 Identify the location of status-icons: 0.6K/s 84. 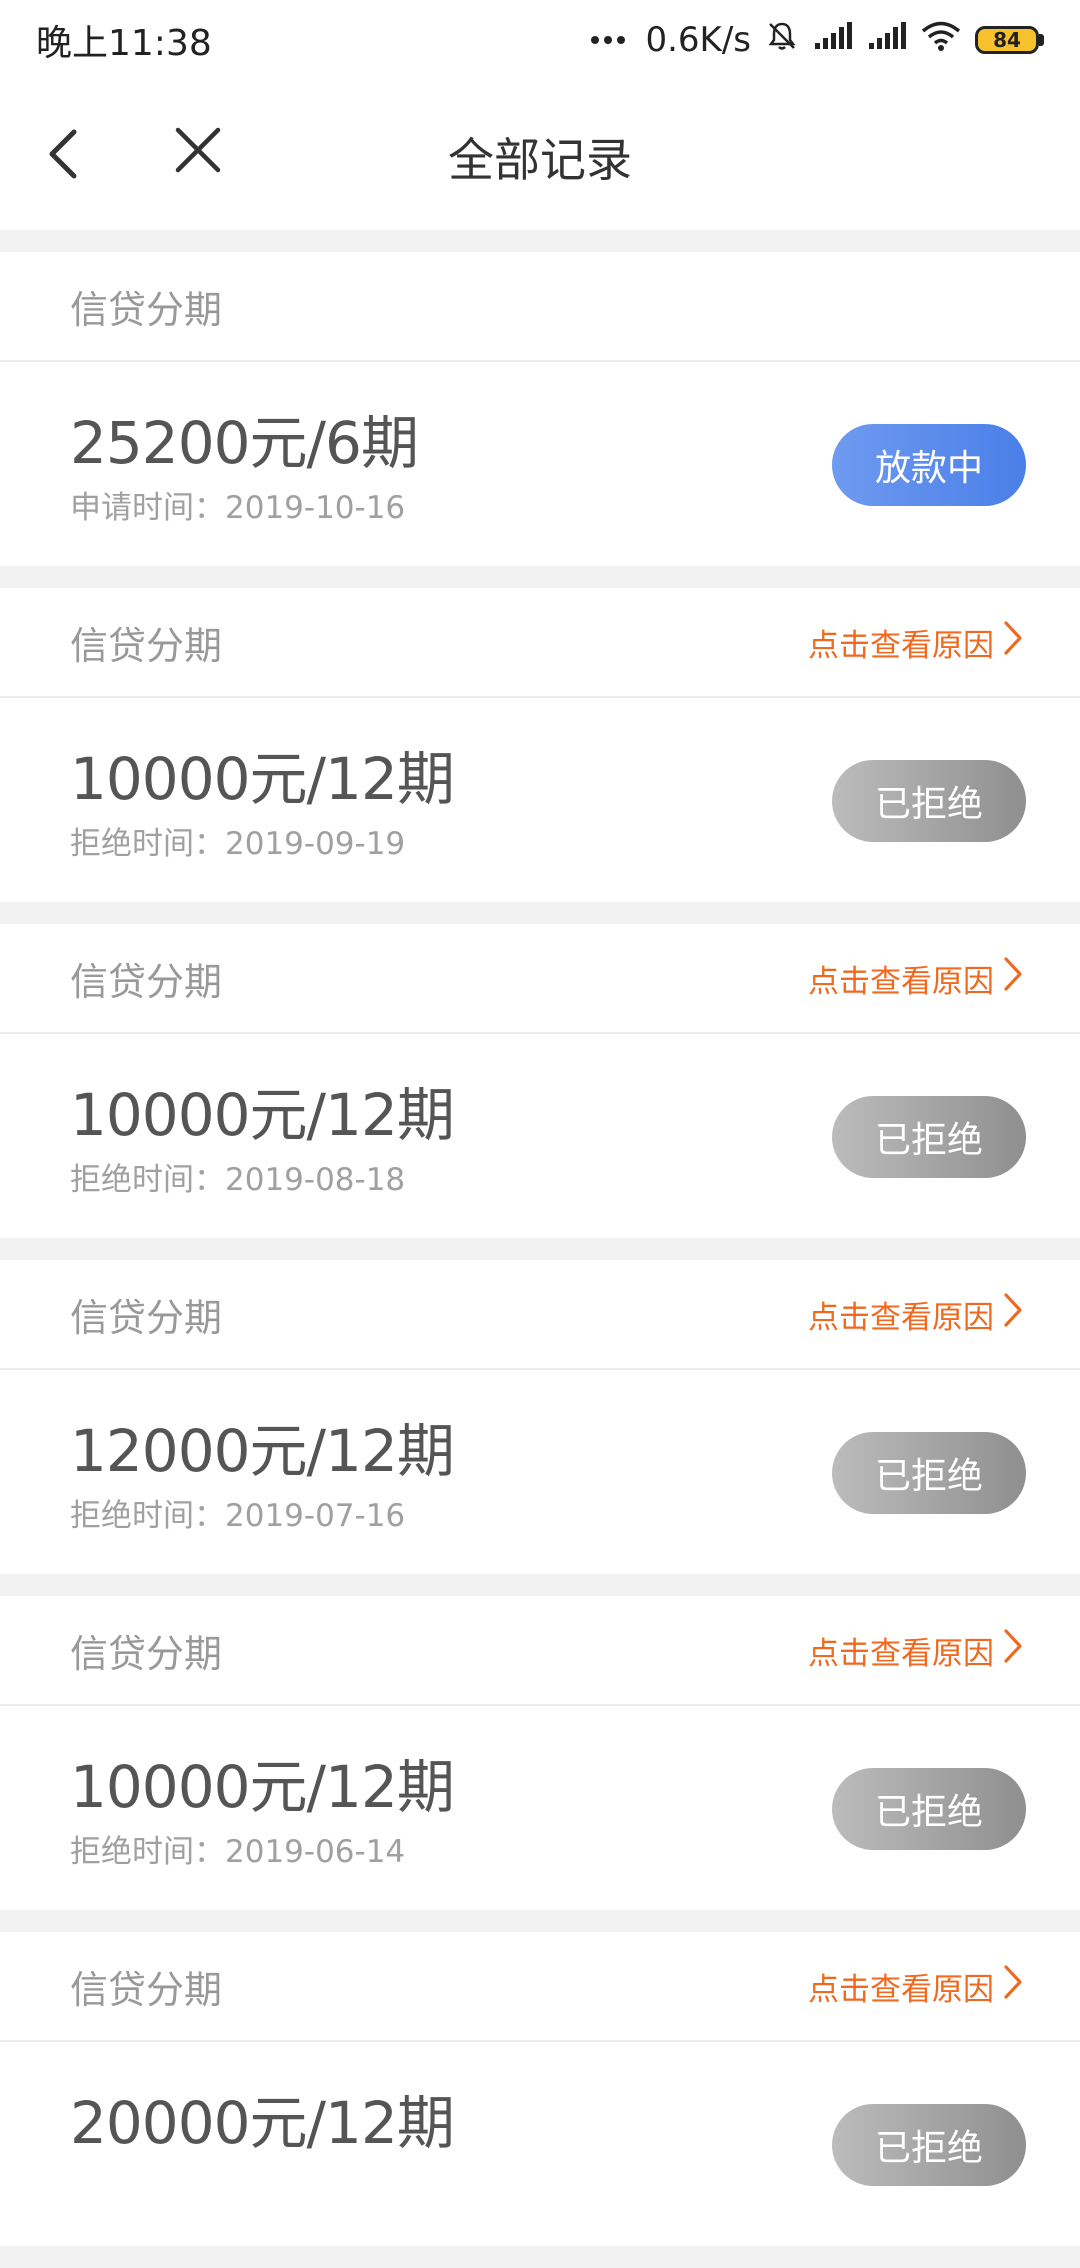
(817, 40).